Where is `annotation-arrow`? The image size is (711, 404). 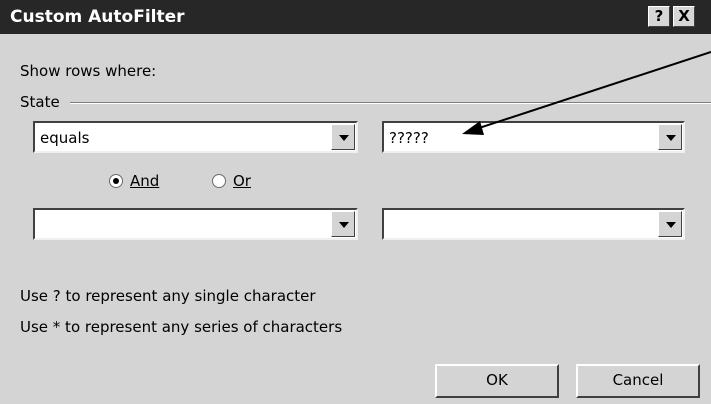
annotation-arrow is located at coordinates (586, 93).